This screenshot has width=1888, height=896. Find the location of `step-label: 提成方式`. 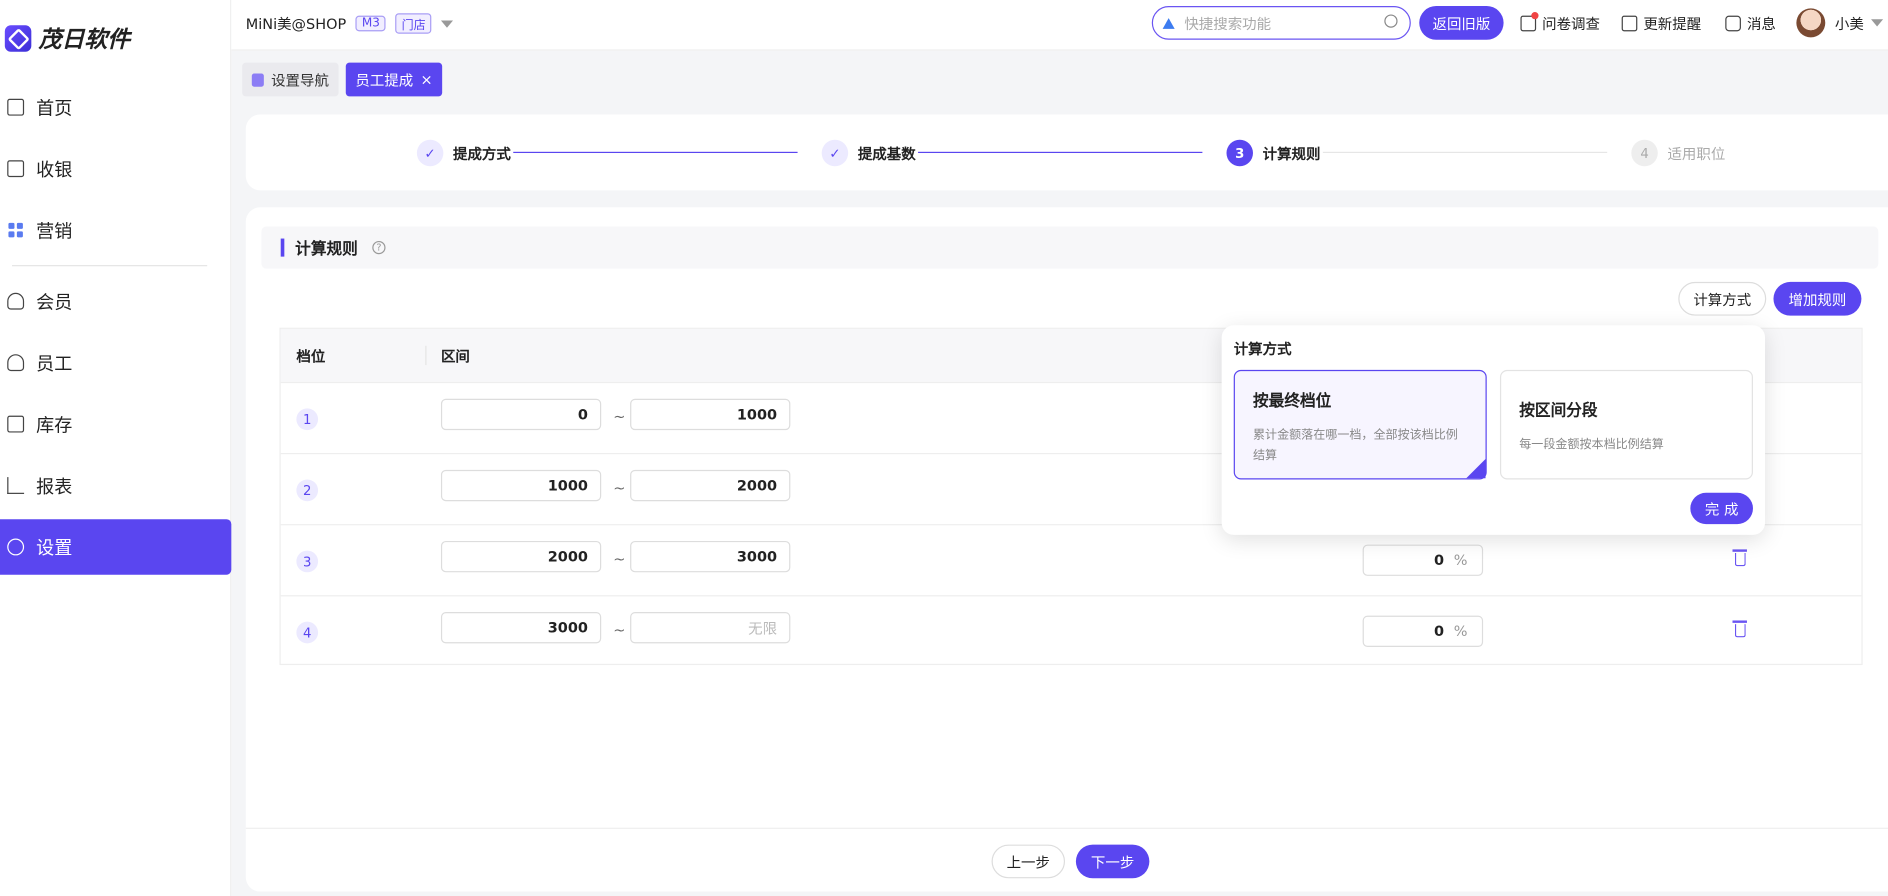

step-label: 提成方式 is located at coordinates (482, 154).